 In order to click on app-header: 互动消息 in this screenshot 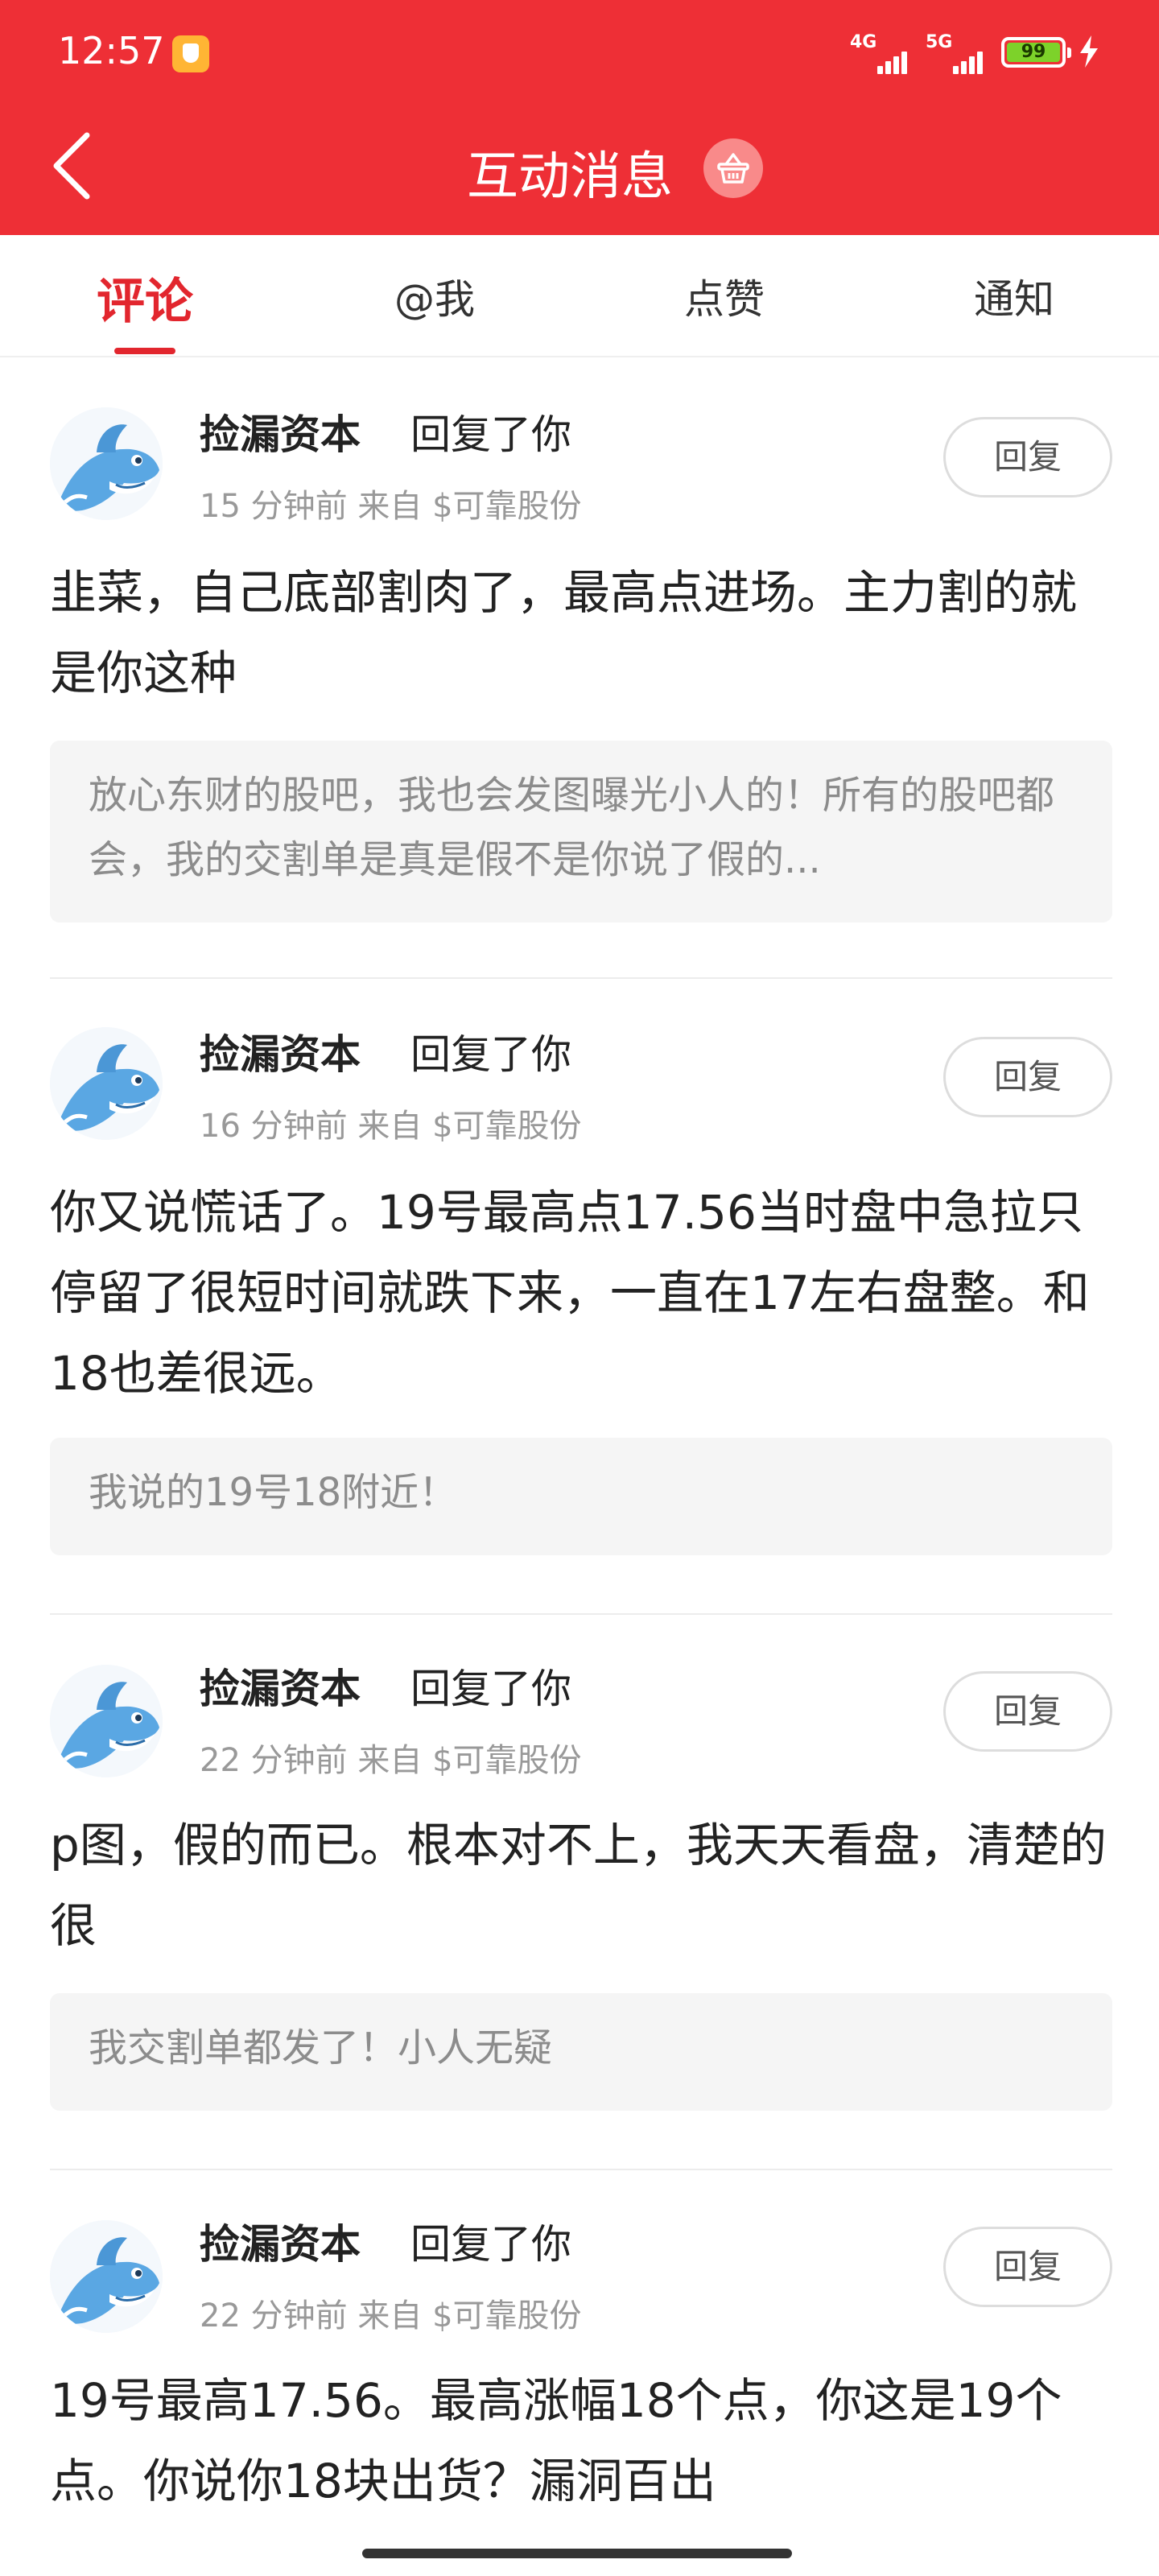, I will do `click(579, 166)`.